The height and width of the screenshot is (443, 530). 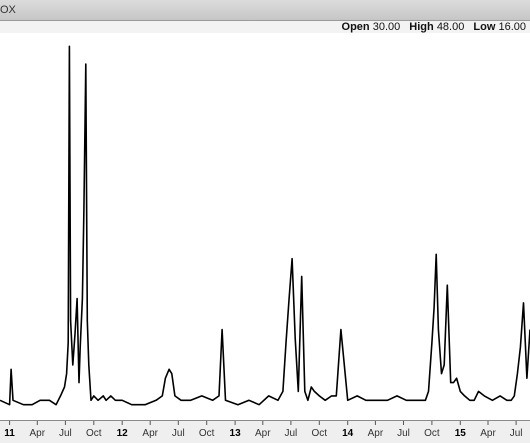 I want to click on x-tick-label: 15, so click(x=461, y=433).